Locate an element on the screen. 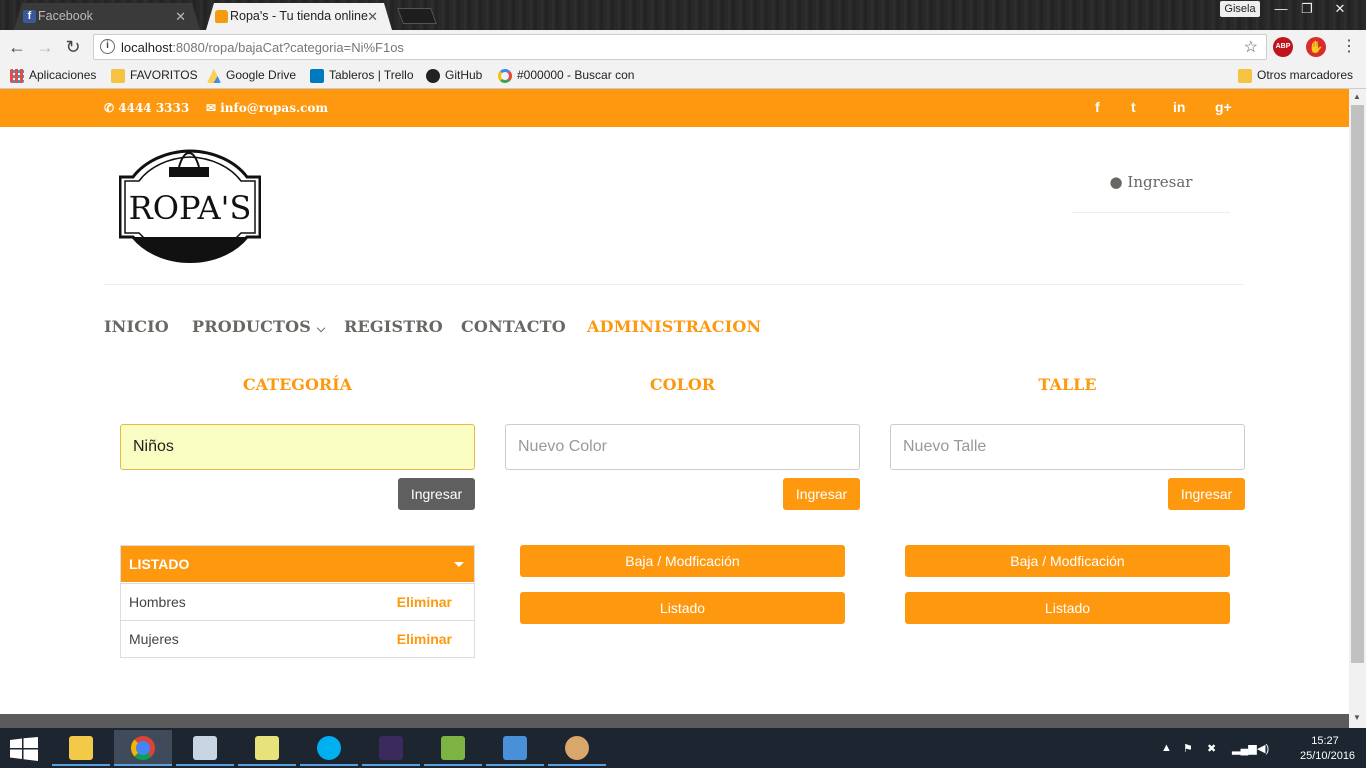  tray-chevron-icon: ▲ is located at coordinates (1166, 748).